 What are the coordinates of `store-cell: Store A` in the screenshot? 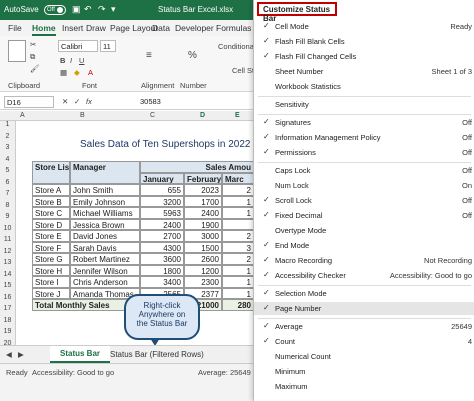 It's located at (51, 190).